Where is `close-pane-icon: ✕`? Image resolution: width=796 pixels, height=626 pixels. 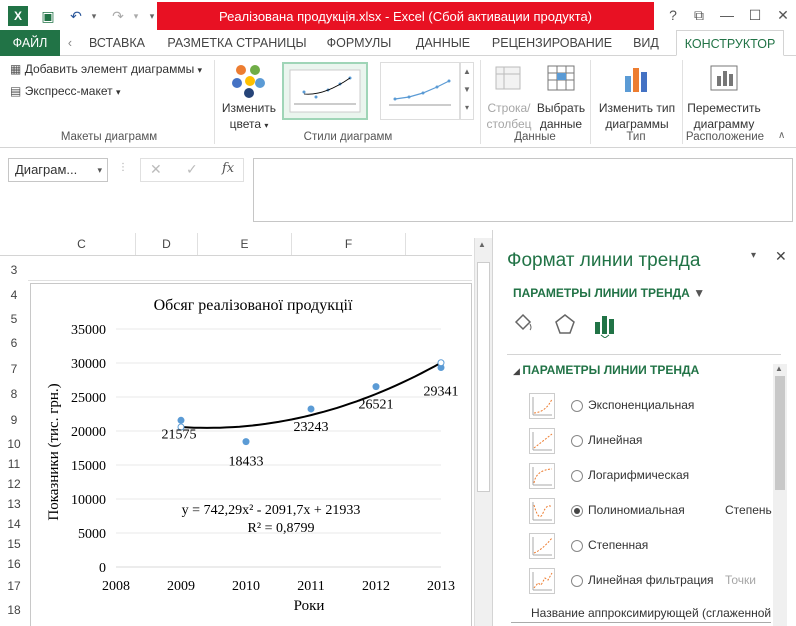 close-pane-icon: ✕ is located at coordinates (781, 256).